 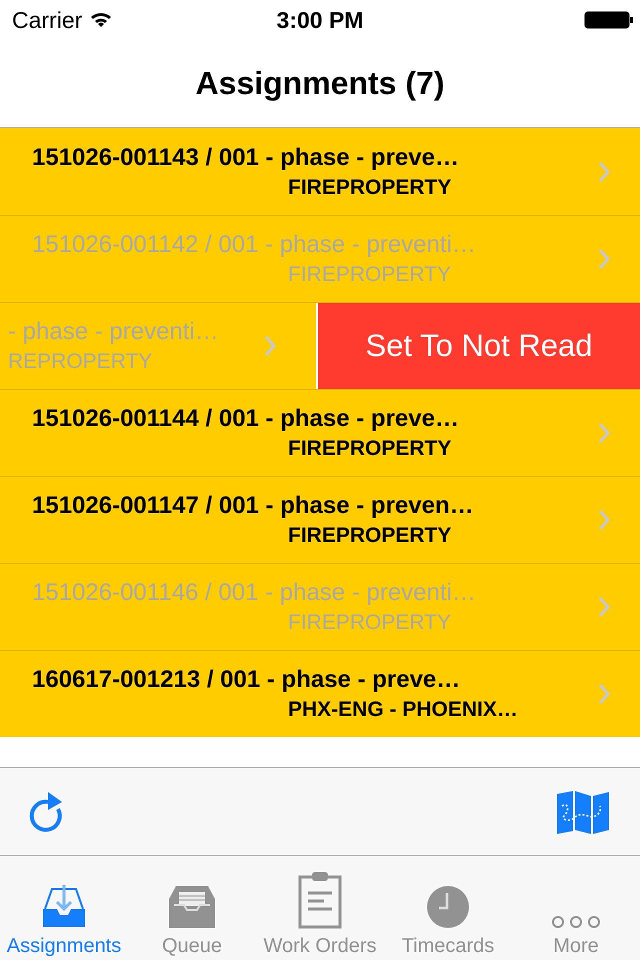 What do you see at coordinates (478, 346) in the screenshot?
I see `set-not-read-button: Set To Not Read` at bounding box center [478, 346].